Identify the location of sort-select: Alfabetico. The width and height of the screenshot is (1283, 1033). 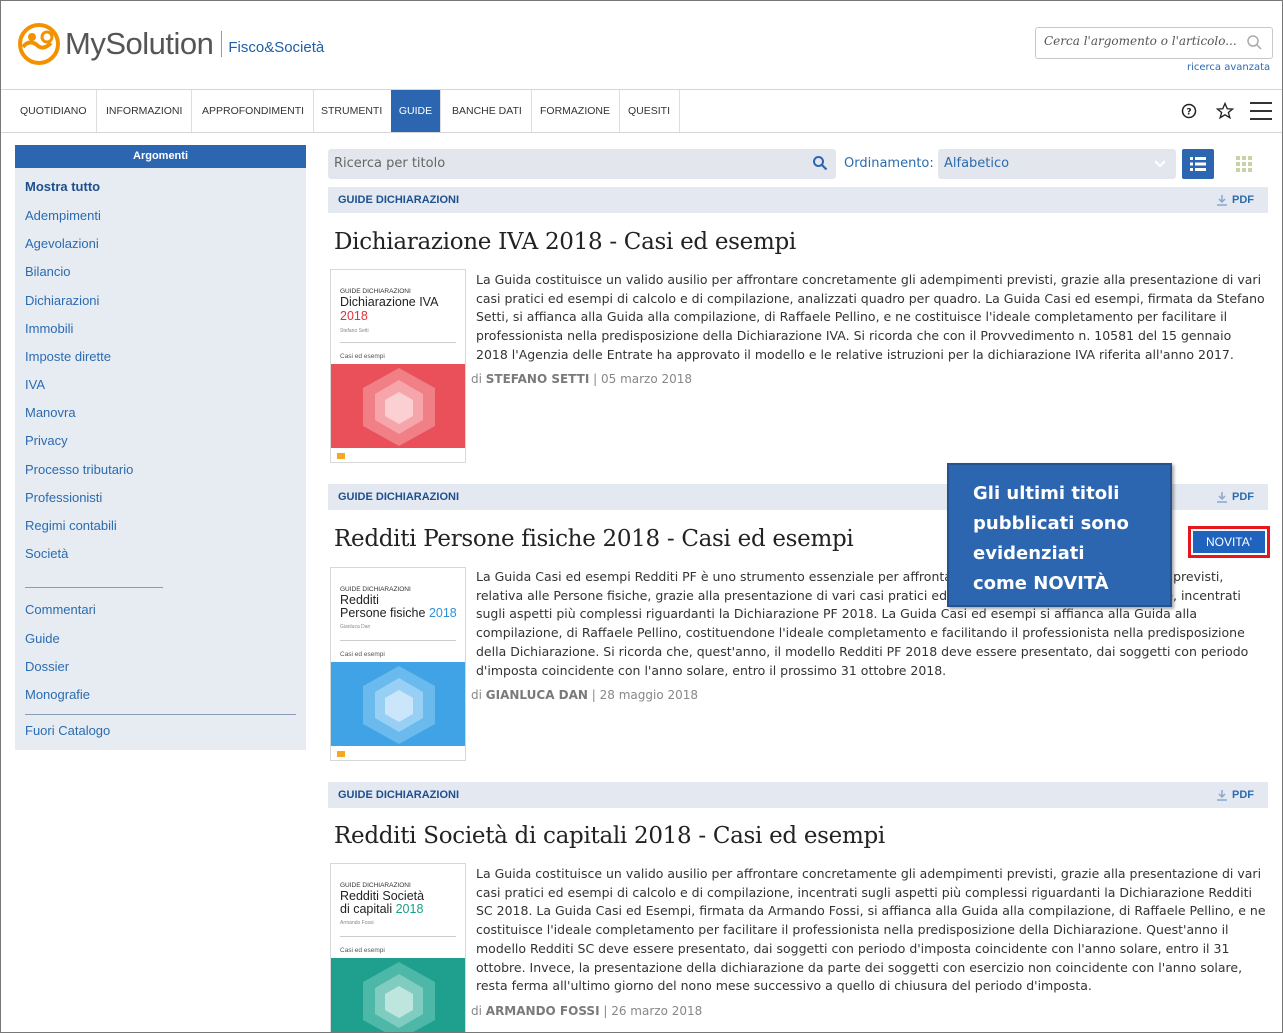
(1057, 164).